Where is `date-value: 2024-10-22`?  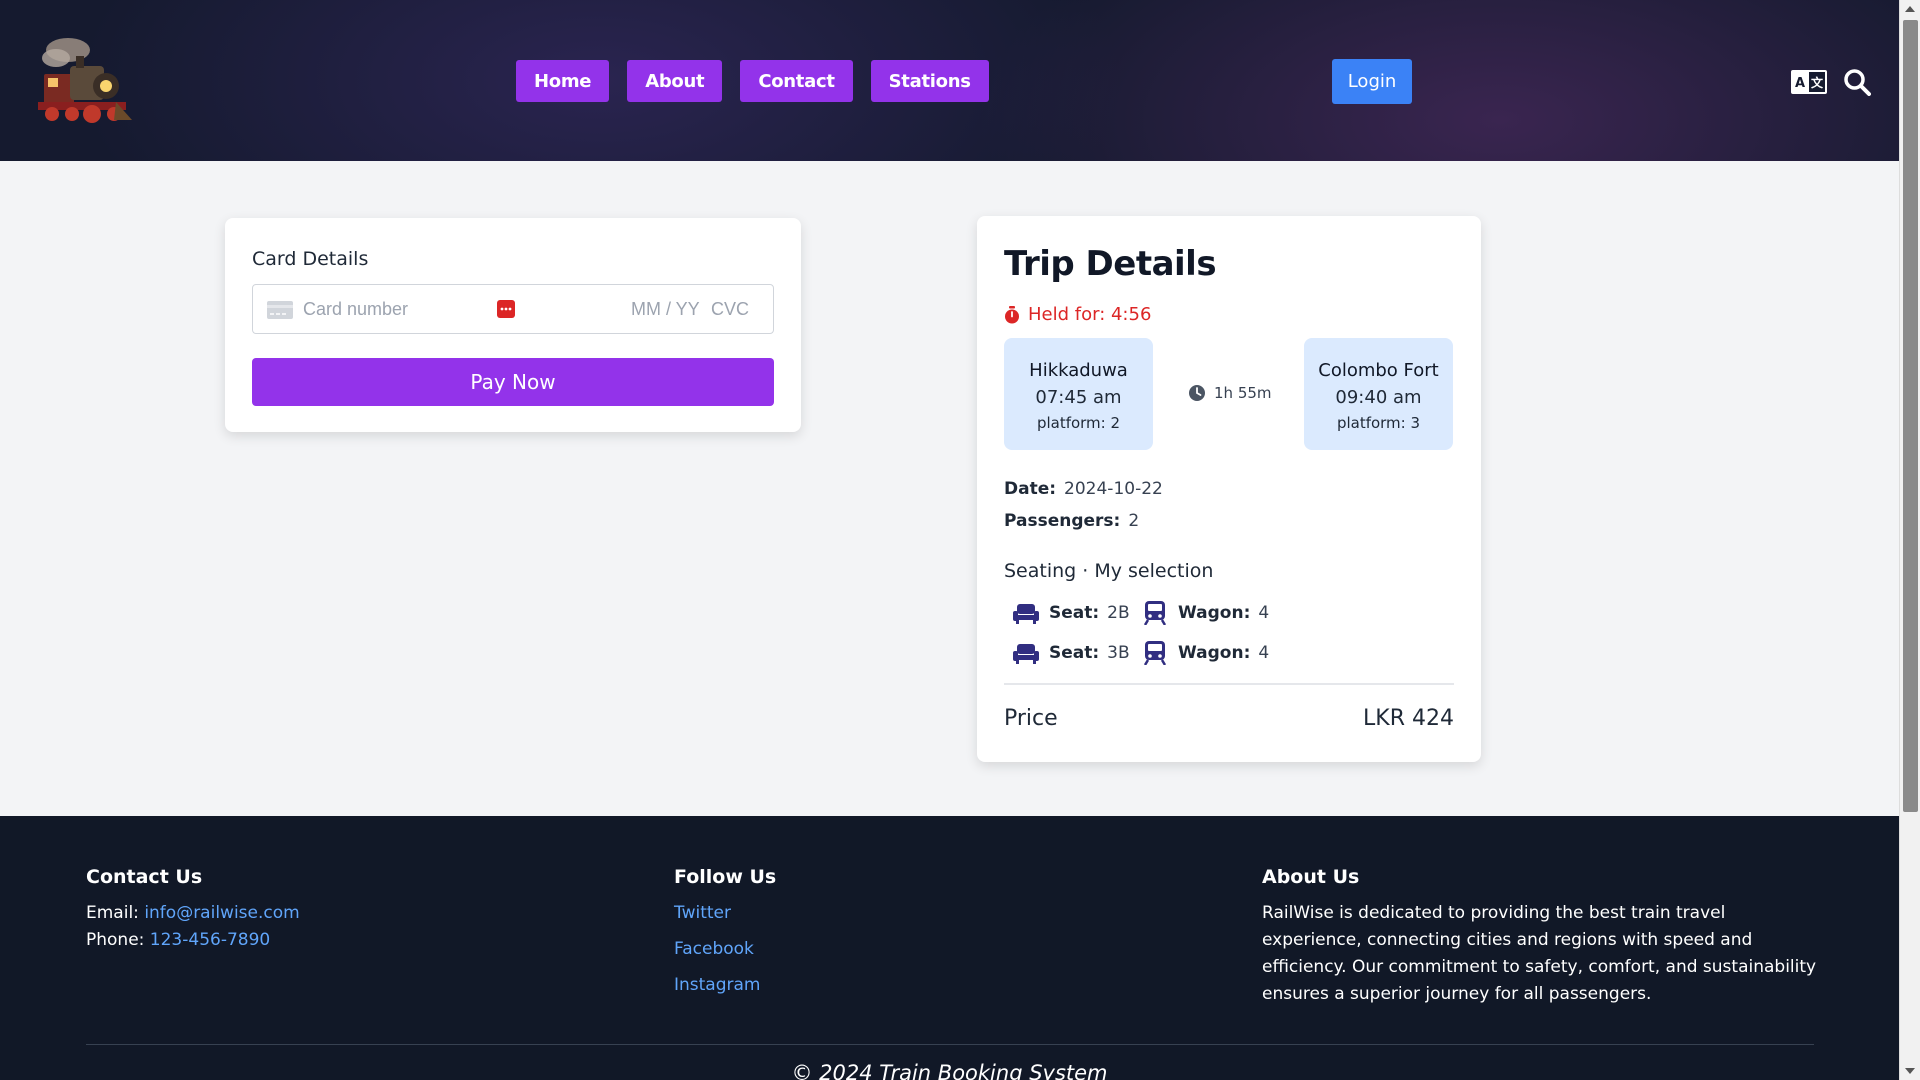 date-value: 2024-10-22 is located at coordinates (1113, 489).